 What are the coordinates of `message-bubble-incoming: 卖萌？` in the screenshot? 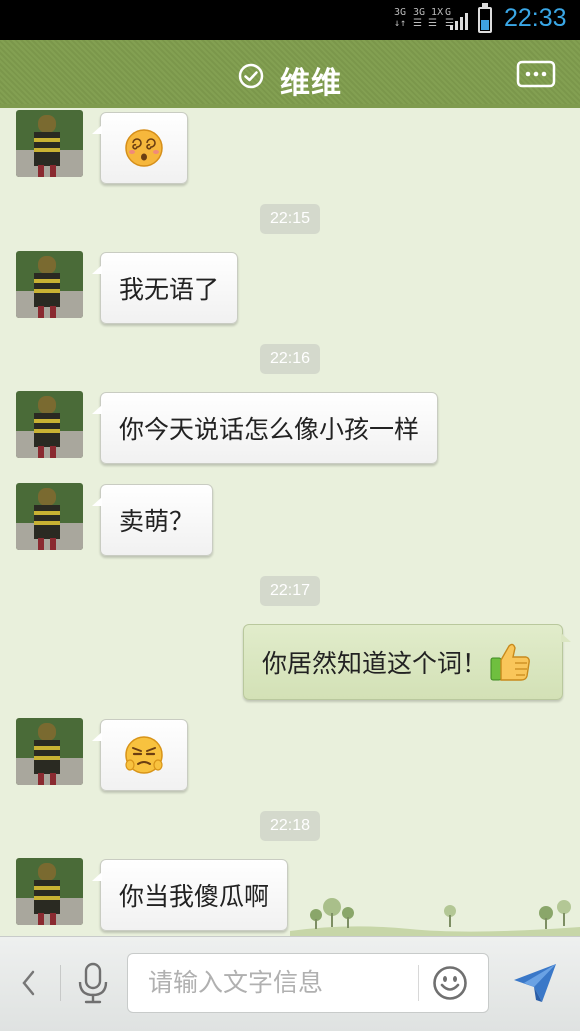 It's located at (152, 520).